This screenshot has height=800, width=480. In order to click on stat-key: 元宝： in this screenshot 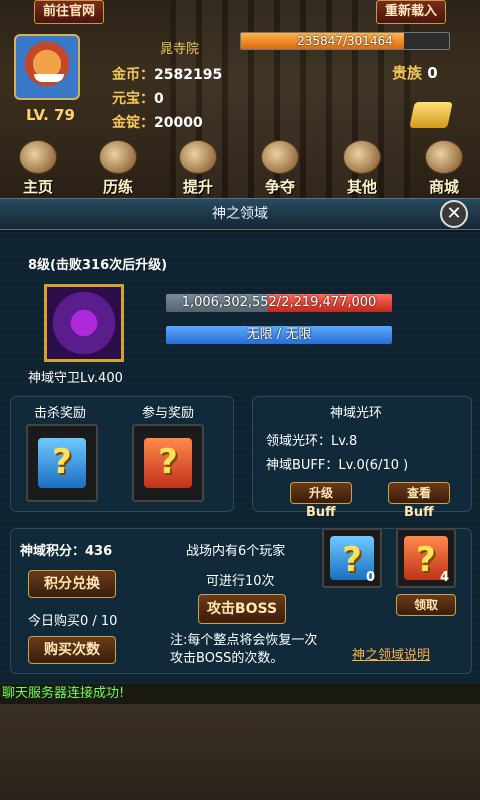, I will do `click(133, 99)`.